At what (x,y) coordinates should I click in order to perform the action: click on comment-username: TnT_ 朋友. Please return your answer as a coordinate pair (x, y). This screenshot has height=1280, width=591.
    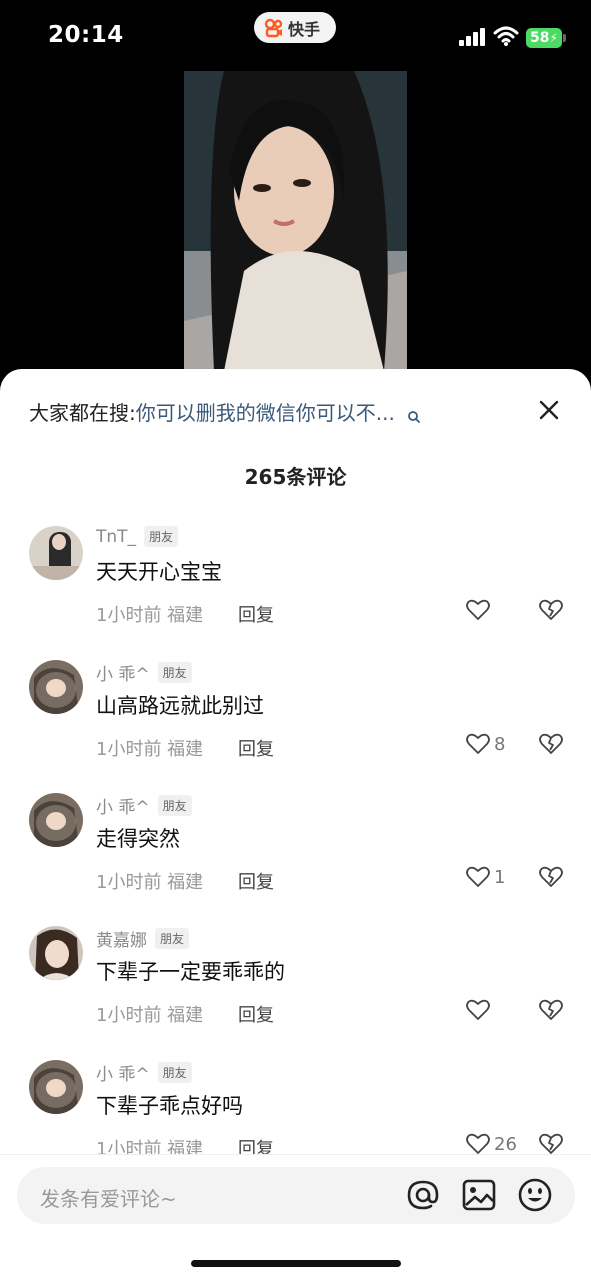
    Looking at the image, I should click on (137, 536).